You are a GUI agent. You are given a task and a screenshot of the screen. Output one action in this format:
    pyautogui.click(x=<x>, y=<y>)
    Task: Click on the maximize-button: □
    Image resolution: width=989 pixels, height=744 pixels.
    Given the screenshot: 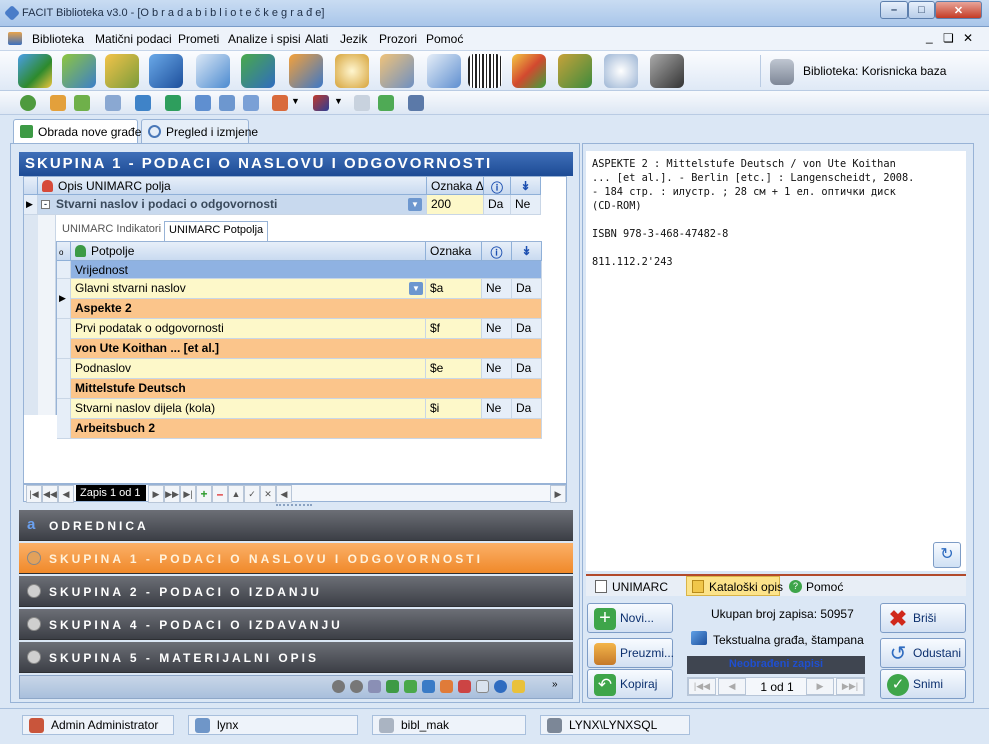 What is the action you would take?
    pyautogui.click(x=921, y=10)
    